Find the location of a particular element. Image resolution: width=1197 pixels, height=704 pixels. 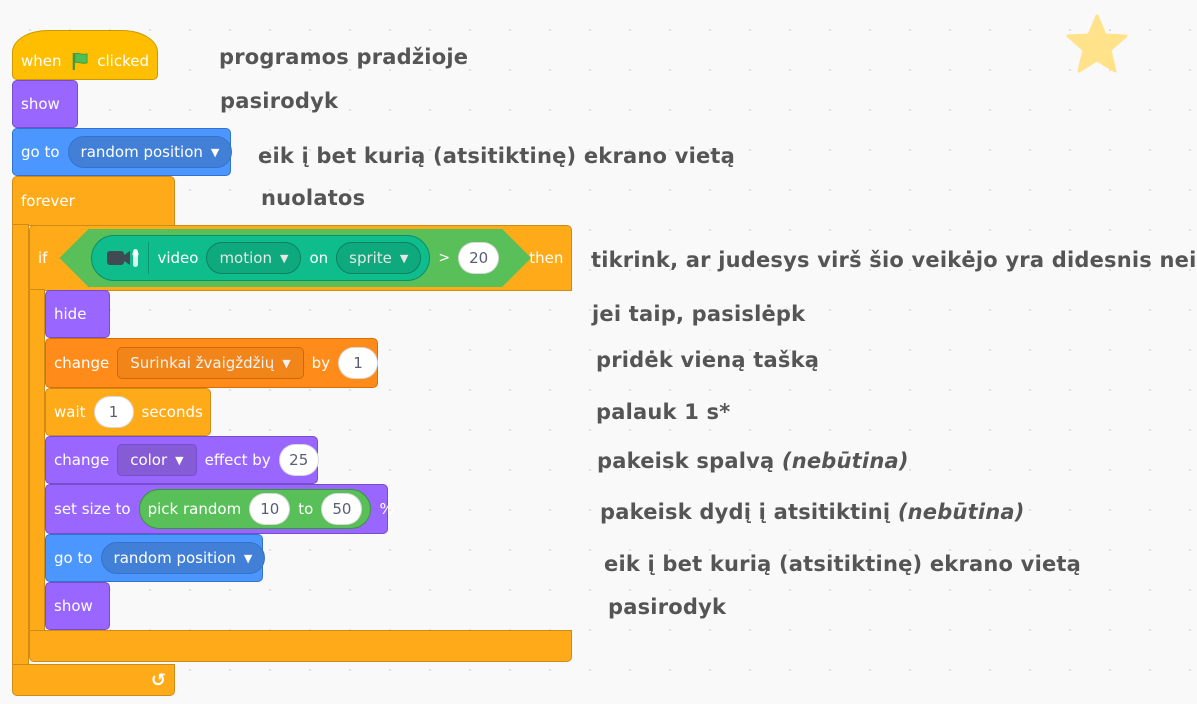

random-from-input: 10 is located at coordinates (270, 509).